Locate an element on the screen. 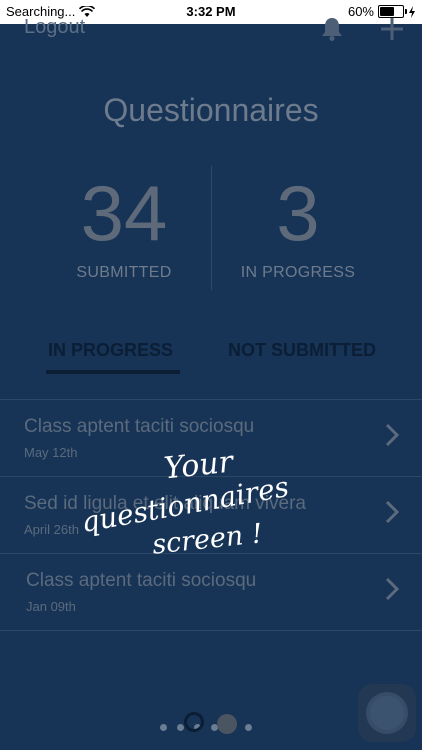 Image resolution: width=422 pixels, height=750 pixels. stat-submitted: 34 SUBMITTED is located at coordinates (124, 225).